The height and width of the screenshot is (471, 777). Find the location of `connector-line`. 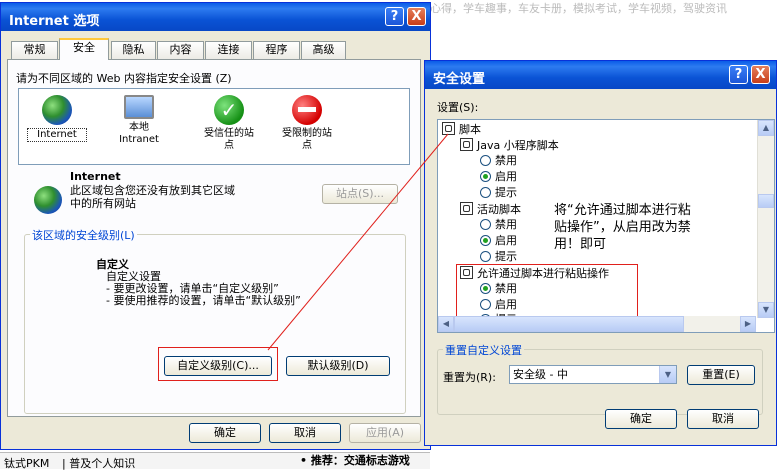

connector-line is located at coordinates (358, 242).